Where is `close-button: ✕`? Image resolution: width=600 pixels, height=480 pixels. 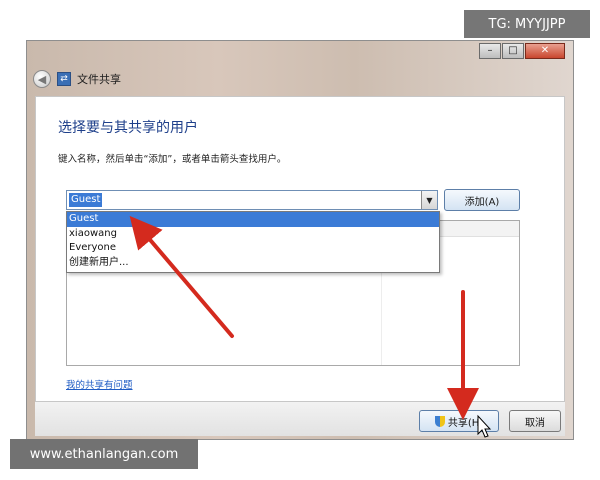 close-button: ✕ is located at coordinates (545, 51).